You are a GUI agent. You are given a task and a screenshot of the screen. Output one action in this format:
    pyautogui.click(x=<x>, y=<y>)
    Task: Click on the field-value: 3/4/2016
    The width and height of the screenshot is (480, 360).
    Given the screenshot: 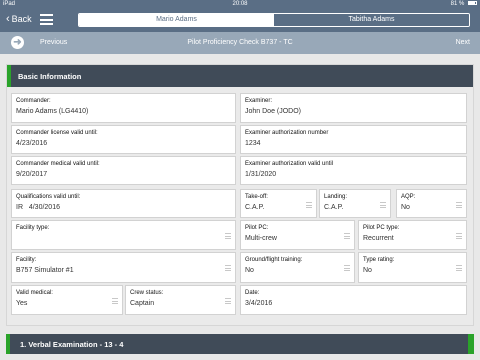 What is the action you would take?
    pyautogui.click(x=259, y=303)
    